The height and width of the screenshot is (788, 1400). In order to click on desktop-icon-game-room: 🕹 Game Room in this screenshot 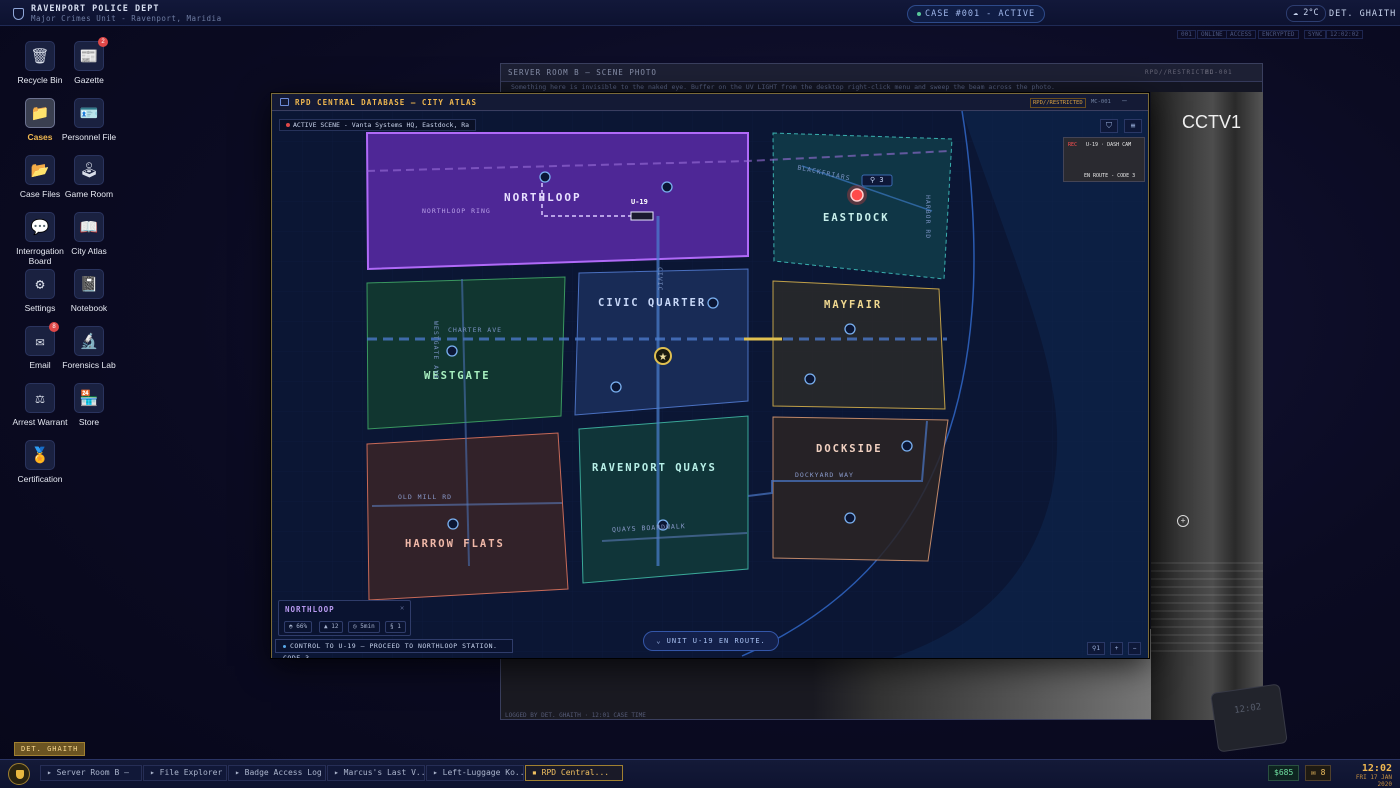, I will do `click(89, 183)`.